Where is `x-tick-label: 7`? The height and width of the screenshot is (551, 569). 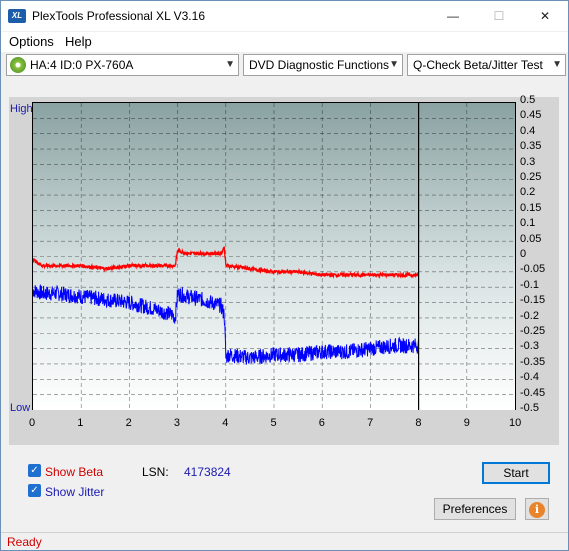 x-tick-label: 7 is located at coordinates (370, 423).